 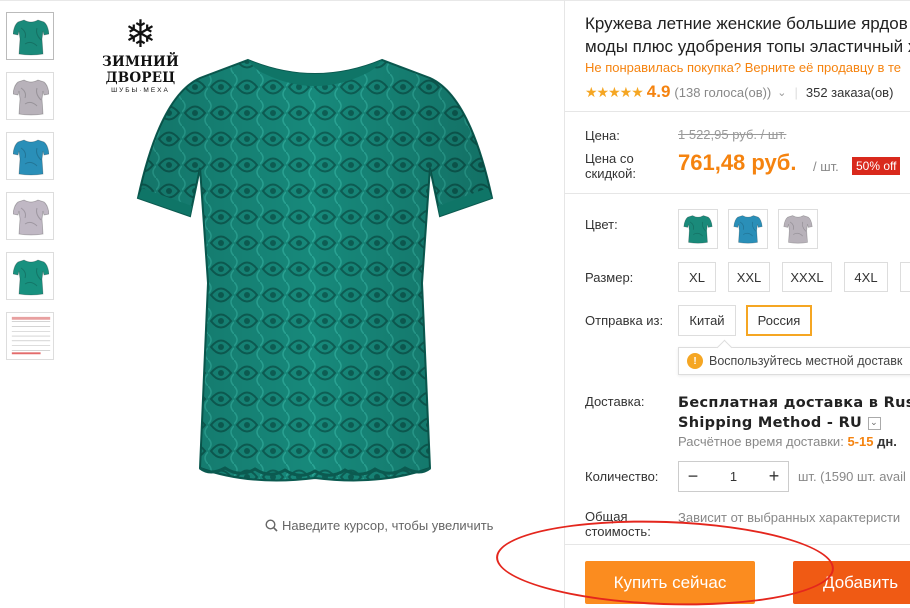 I want to click on quantity-stepper: − 1 +, so click(x=733, y=476).